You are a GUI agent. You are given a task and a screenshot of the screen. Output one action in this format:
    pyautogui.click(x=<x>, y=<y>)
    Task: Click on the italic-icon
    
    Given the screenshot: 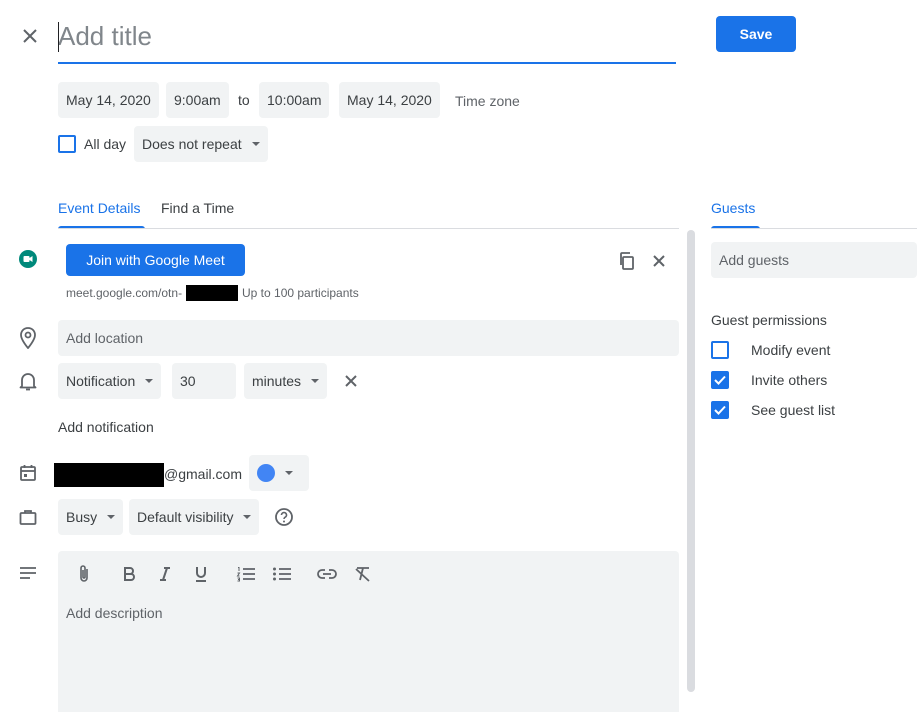 What is the action you would take?
    pyautogui.click(x=165, y=574)
    